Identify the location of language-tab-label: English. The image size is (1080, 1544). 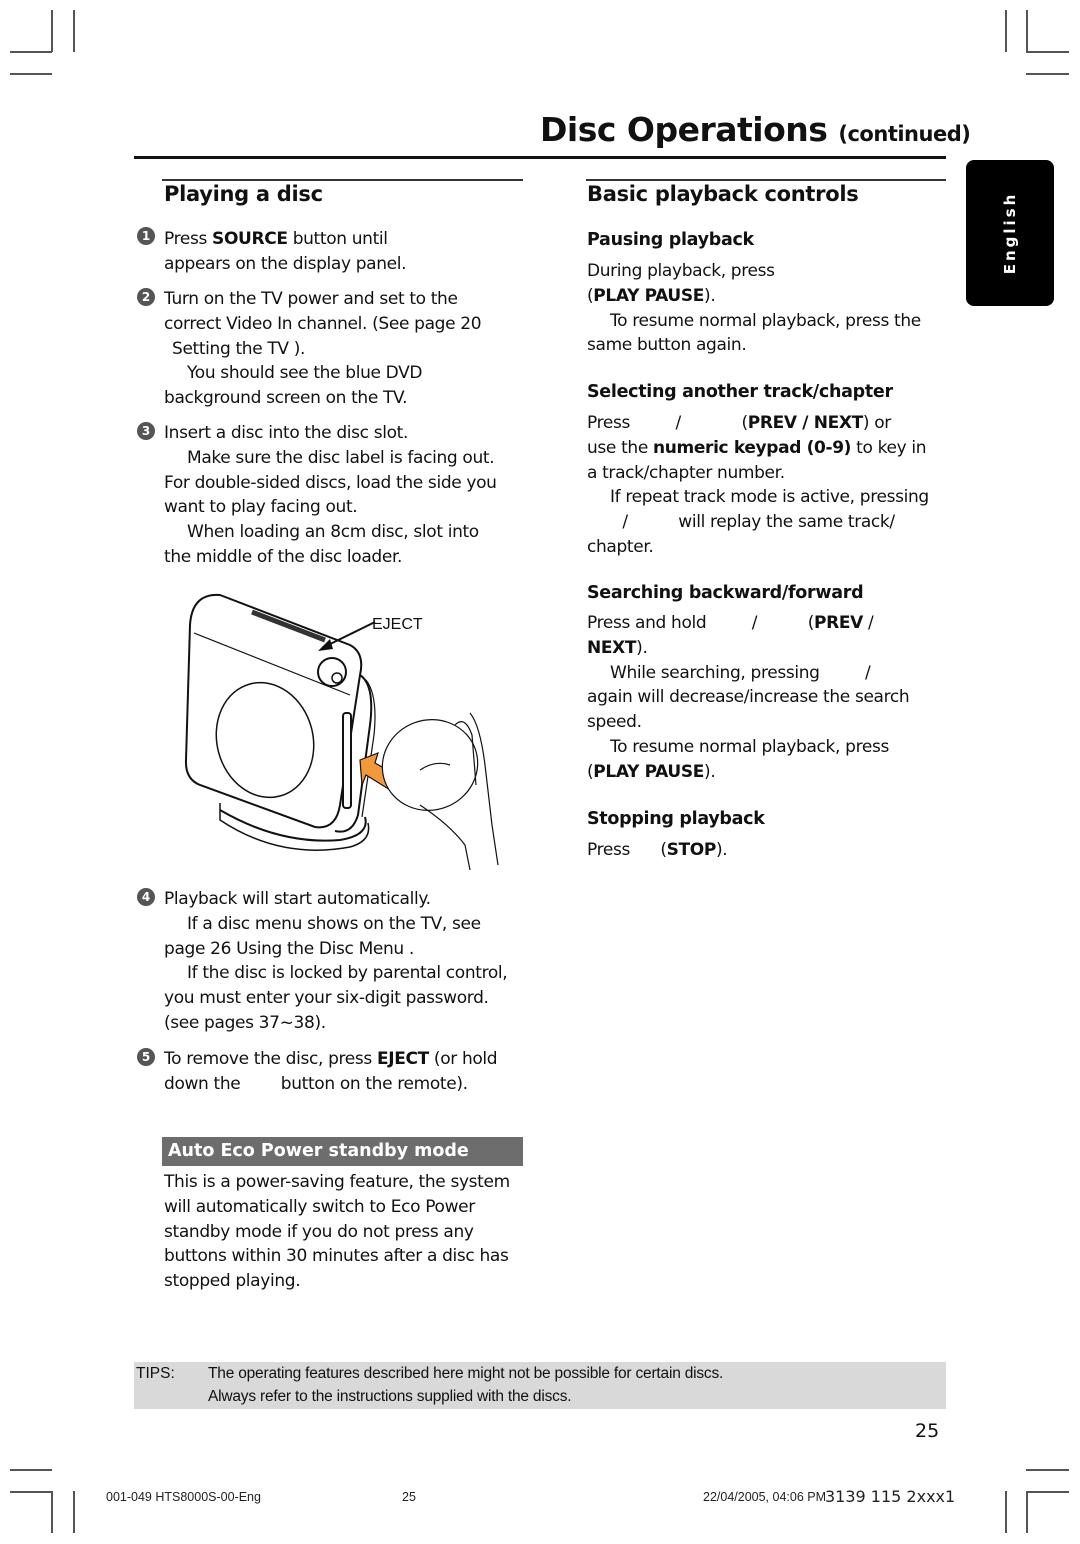
(1010, 233).